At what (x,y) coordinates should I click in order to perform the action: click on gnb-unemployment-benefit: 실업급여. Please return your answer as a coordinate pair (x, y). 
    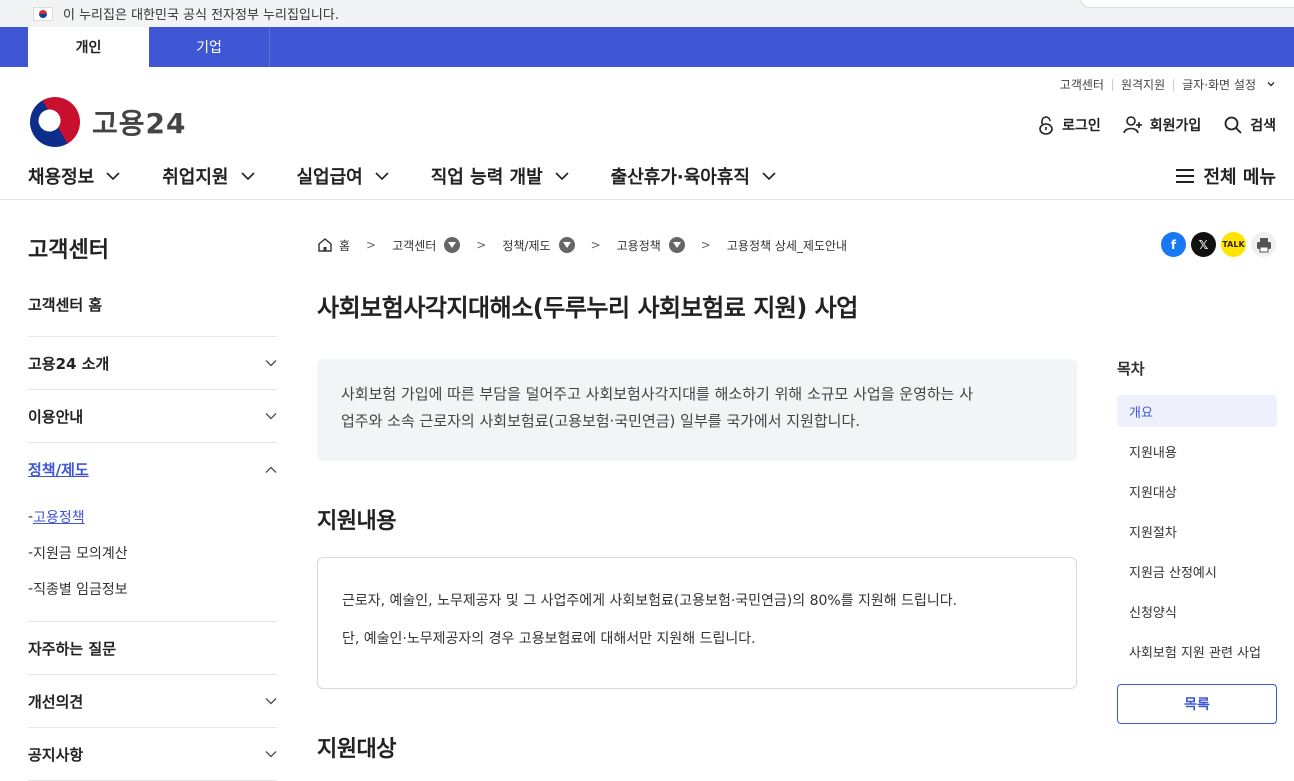
    Looking at the image, I should click on (343, 176).